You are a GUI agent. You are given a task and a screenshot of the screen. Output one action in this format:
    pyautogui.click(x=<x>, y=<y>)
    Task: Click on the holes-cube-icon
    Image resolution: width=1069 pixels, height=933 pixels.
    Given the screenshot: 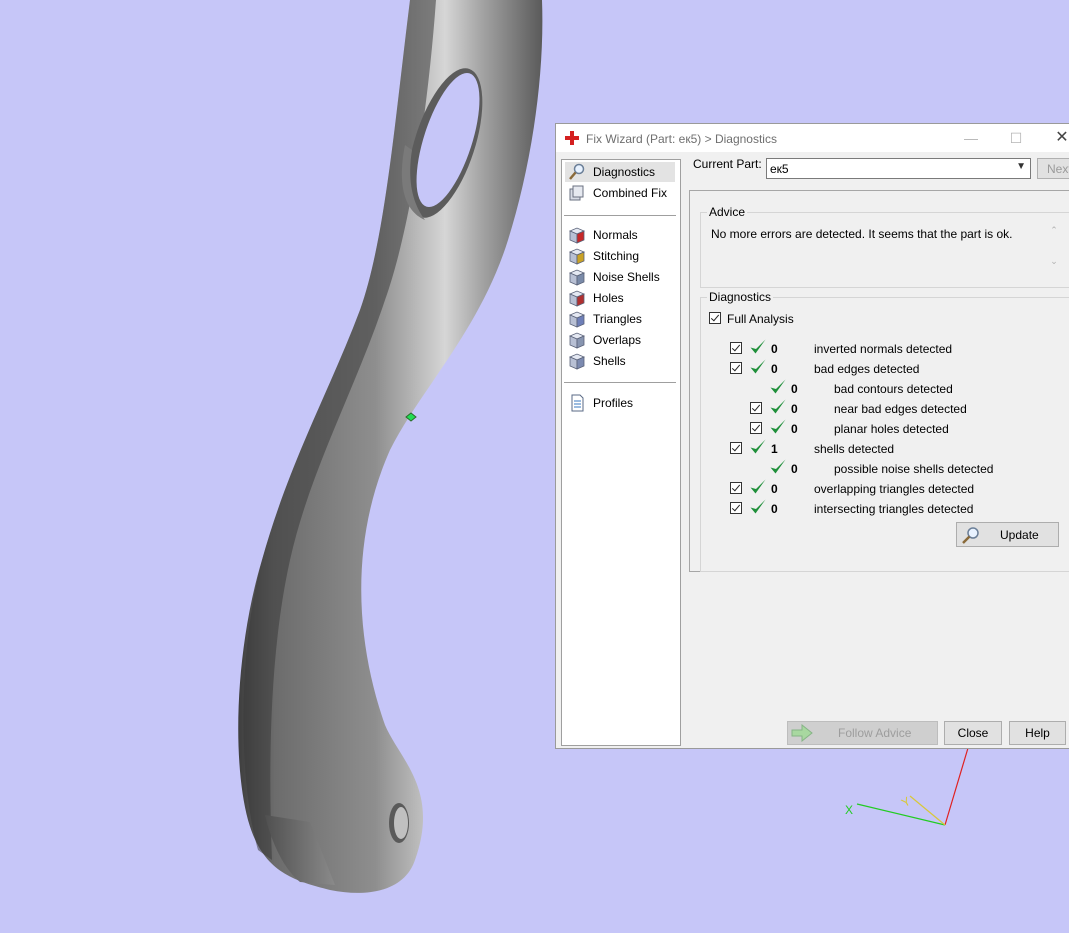 What is the action you would take?
    pyautogui.click(x=577, y=298)
    